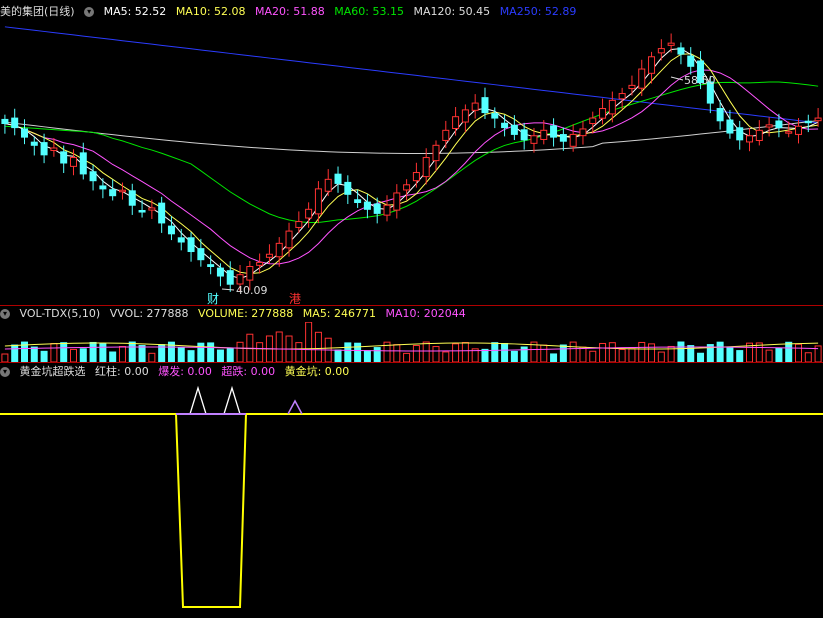 Image resolution: width=823 pixels, height=618 pixels. What do you see at coordinates (37, 11) in the screenshot?
I see `stock-title: 美的集团(日线)` at bounding box center [37, 11].